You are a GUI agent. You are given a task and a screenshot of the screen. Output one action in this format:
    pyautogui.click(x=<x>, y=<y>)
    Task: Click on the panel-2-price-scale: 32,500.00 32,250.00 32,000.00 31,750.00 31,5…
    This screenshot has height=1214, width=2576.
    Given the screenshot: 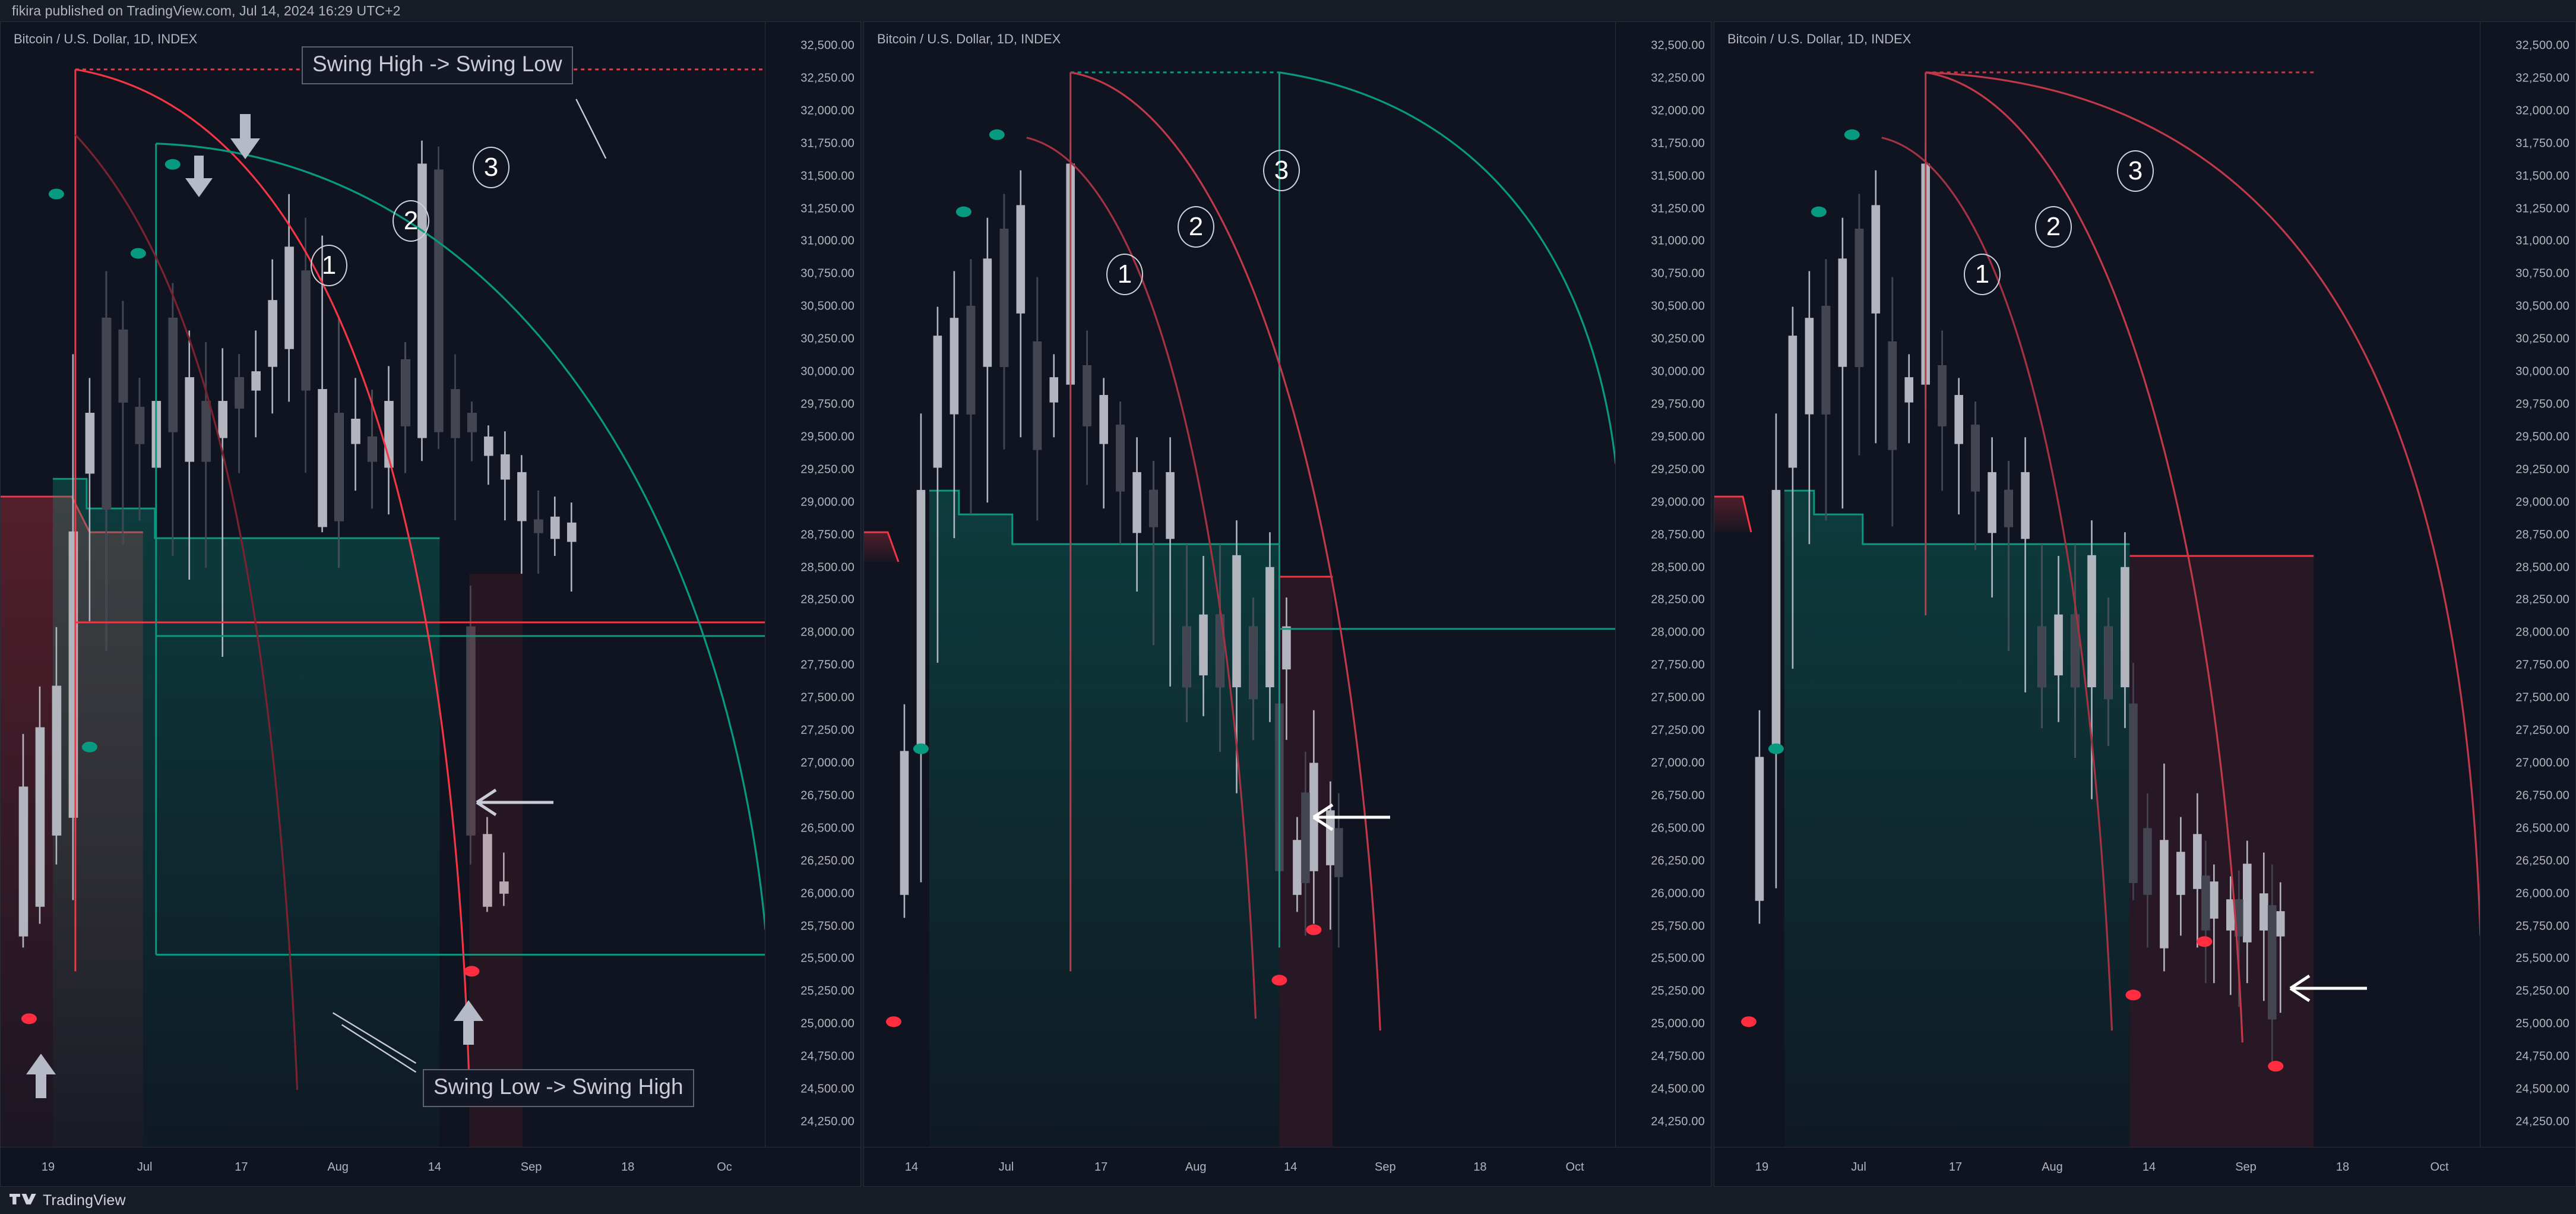 What is the action you would take?
    pyautogui.click(x=1663, y=584)
    